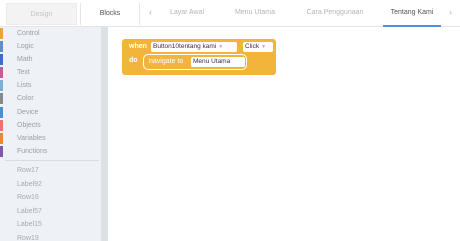  Describe the element at coordinates (50, 46) in the screenshot. I see `category-logic: Logic` at that location.